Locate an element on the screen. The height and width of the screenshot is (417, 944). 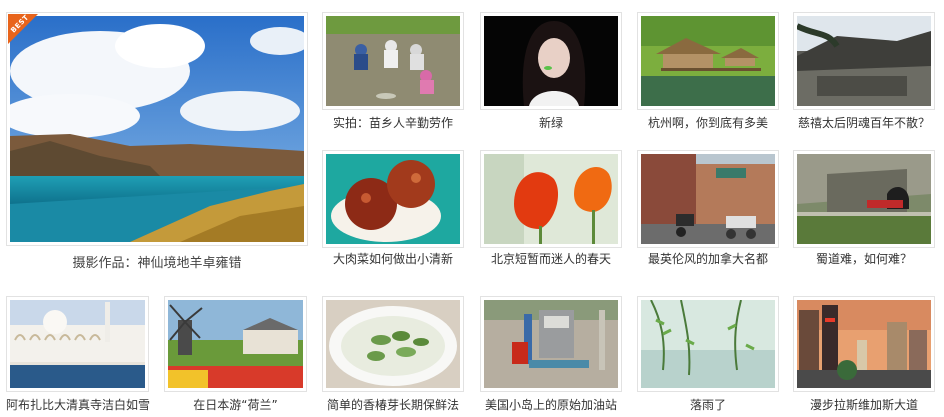
thumb-caption: 实拍：苗乡人辛勤劳作 is located at coordinates (393, 123).